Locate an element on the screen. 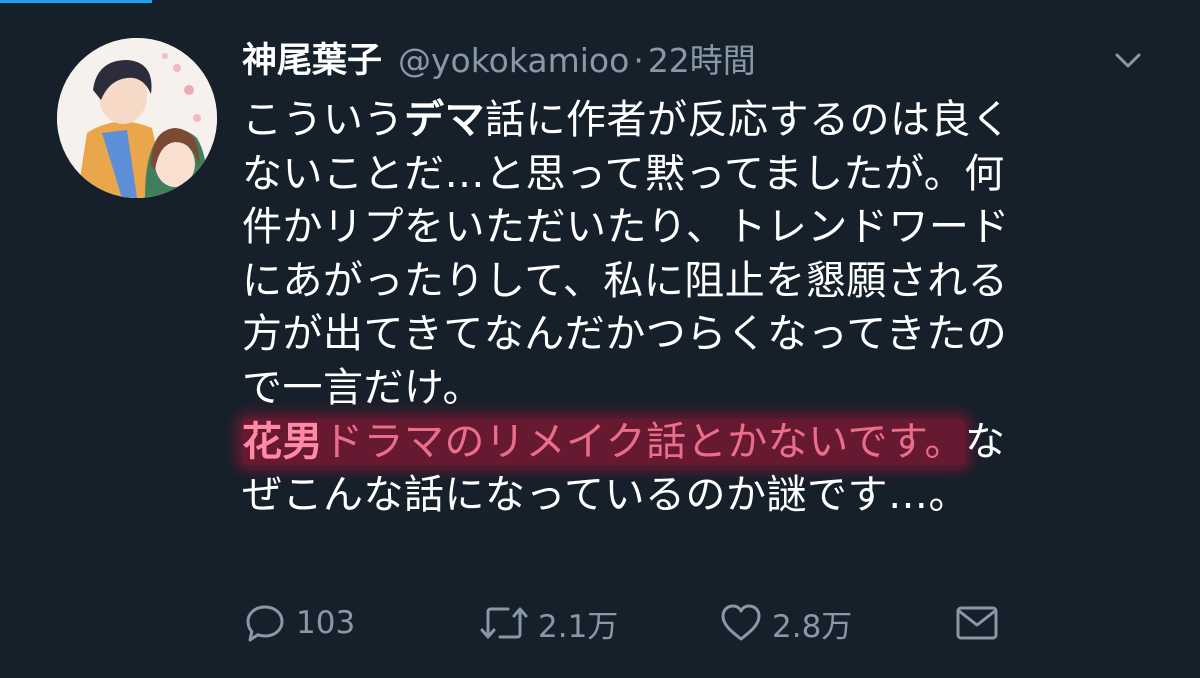 This screenshot has height=678, width=1200. tweet-text-segment: 件かリプをいただいたり、トレンドワード is located at coordinates (626, 227).